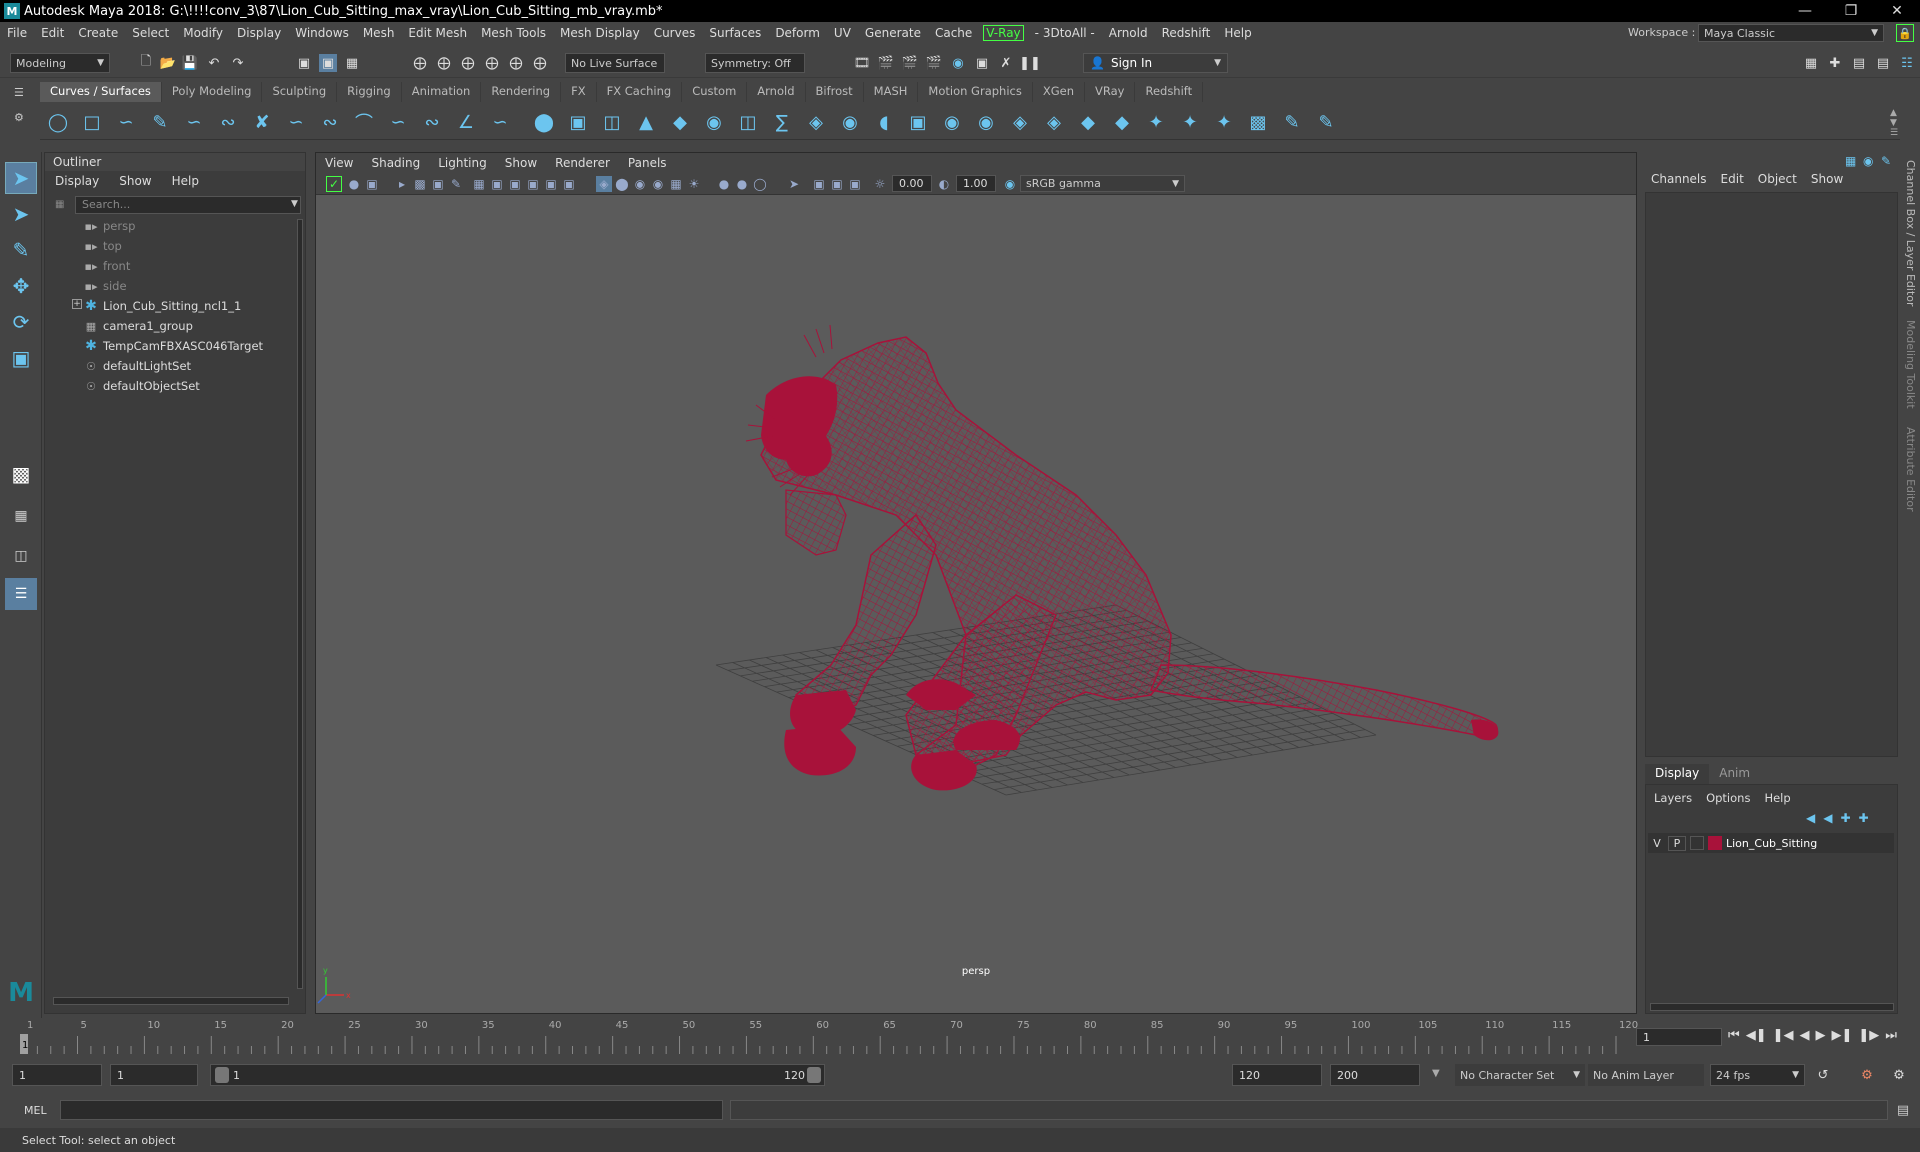 This screenshot has width=1920, height=1152. Describe the element at coordinates (432, 122) in the screenshot. I see `extend-curve-icon: ∾` at that location.